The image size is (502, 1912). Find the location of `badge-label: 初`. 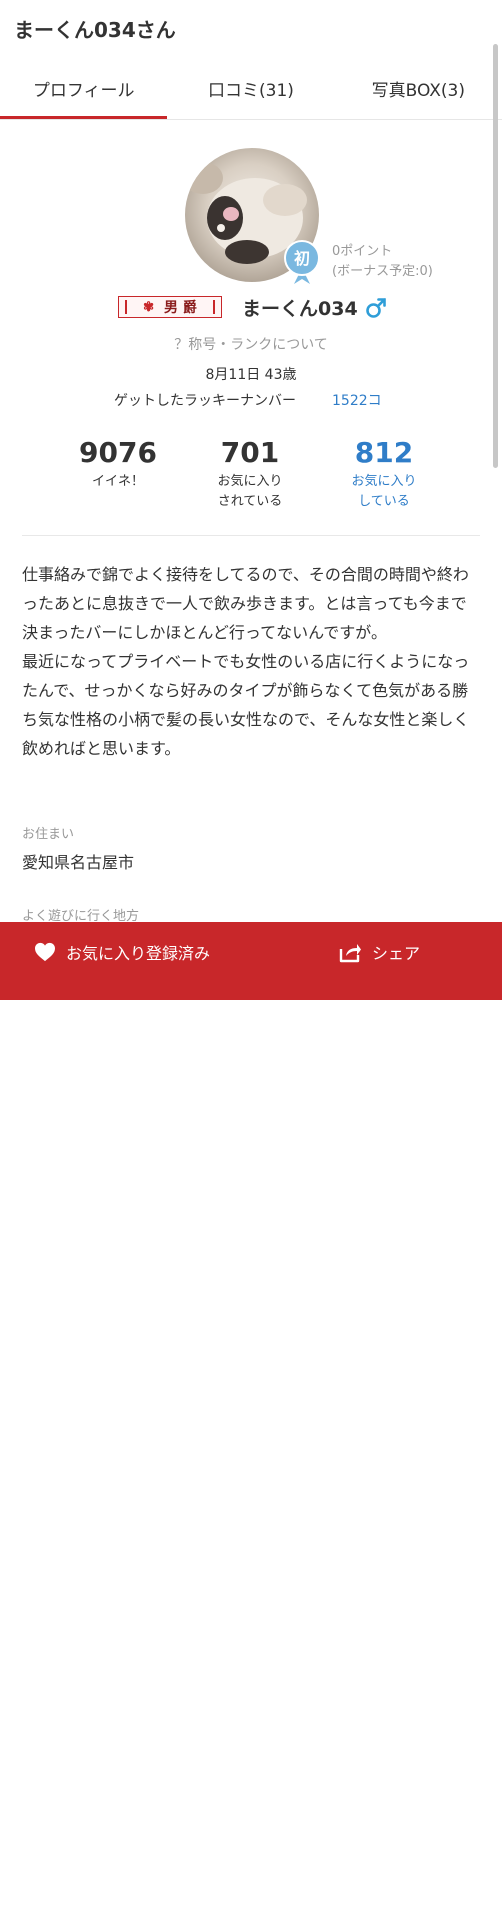

badge-label: 初 is located at coordinates (302, 258).